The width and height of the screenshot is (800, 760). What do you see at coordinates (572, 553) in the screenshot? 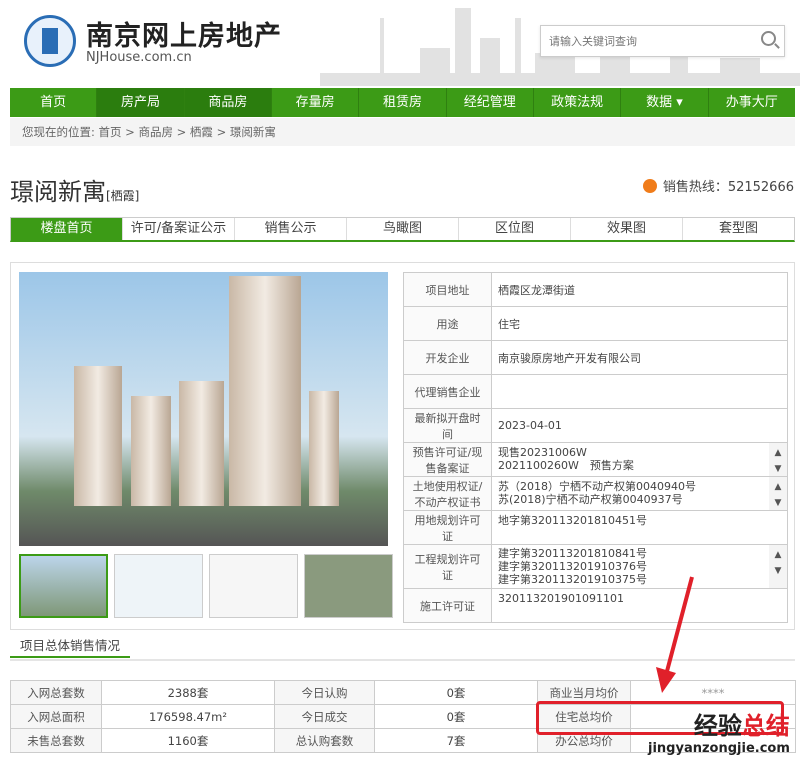
I see `value-line: 建字第320113201810841号` at bounding box center [572, 553].